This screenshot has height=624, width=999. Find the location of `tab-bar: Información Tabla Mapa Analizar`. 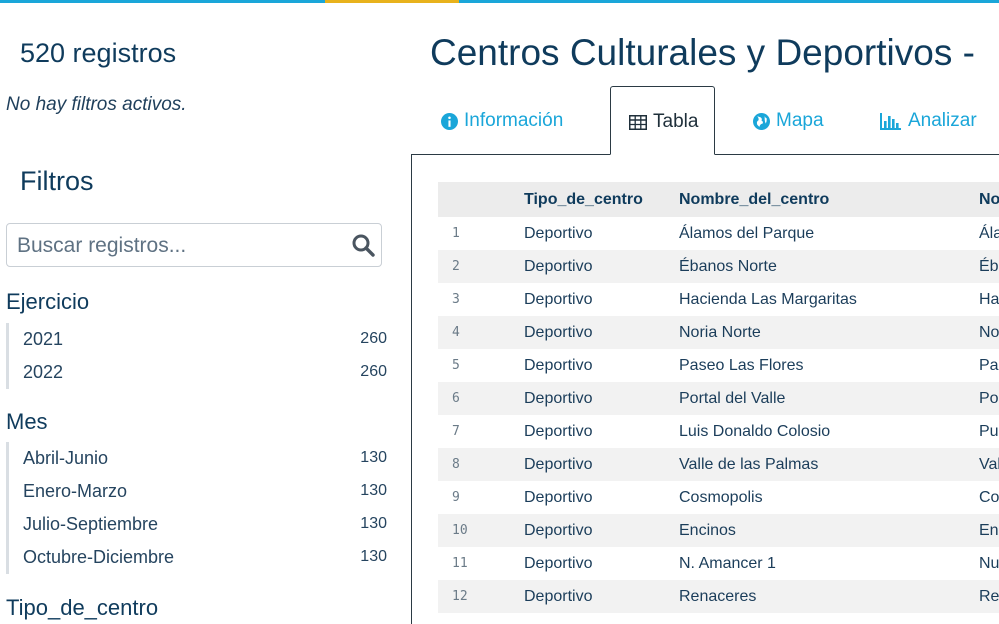

tab-bar: Información Tabla Mapa Analizar is located at coordinates (705, 120).